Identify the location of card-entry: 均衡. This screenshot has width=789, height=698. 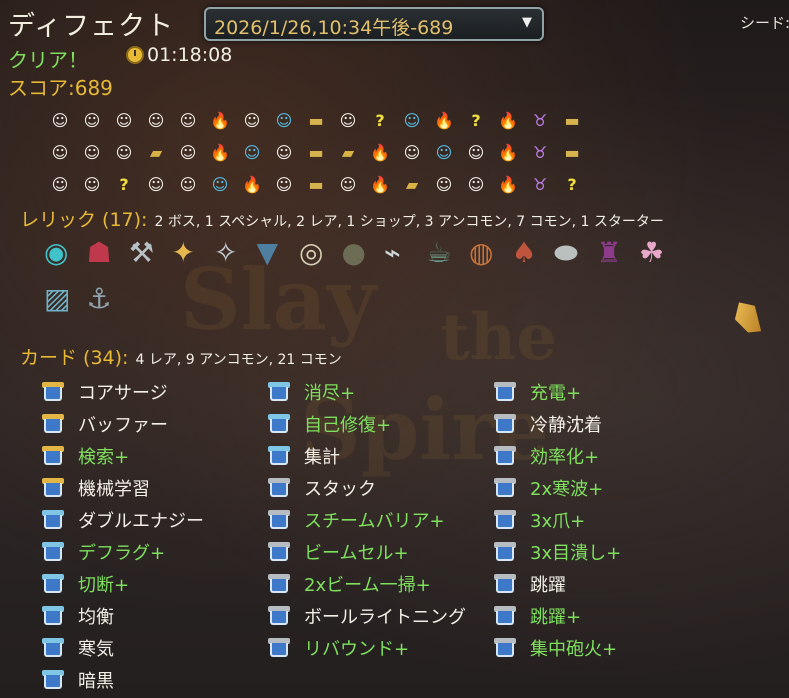
(123, 616).